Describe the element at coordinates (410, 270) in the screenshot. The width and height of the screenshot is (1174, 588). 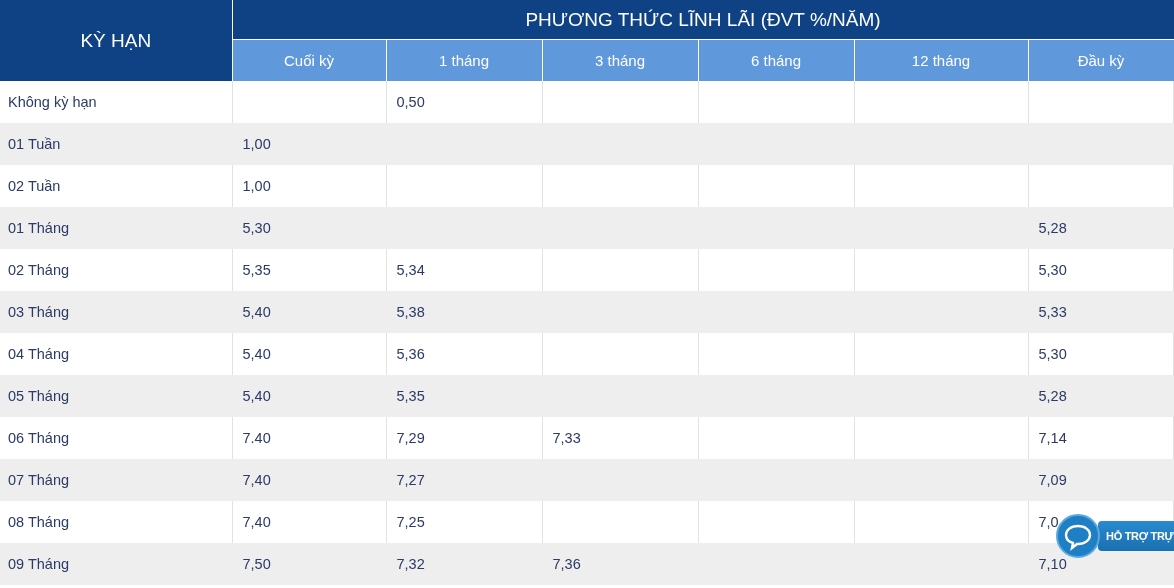
I see `table-cell: 5,34` at that location.